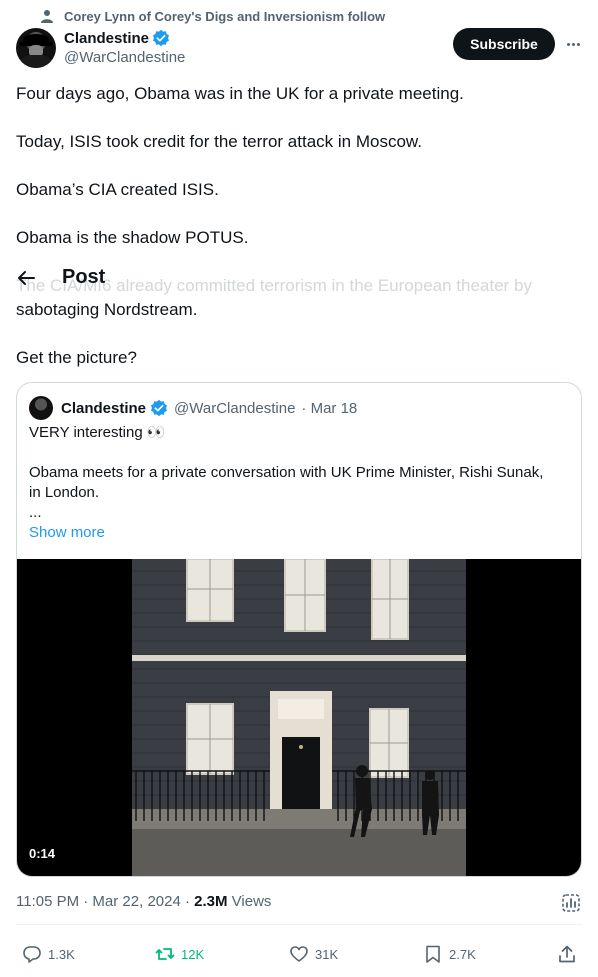 The height and width of the screenshot is (977, 598). Describe the element at coordinates (193, 954) in the screenshot. I see `repost-count: 12K` at that location.